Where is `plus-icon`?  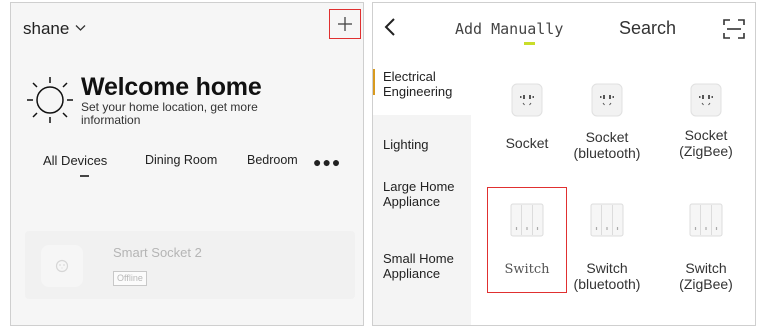
plus-icon is located at coordinates (345, 24).